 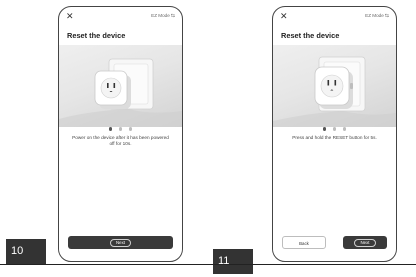 What do you see at coordinates (208, 264) in the screenshot?
I see `page-divider` at bounding box center [208, 264].